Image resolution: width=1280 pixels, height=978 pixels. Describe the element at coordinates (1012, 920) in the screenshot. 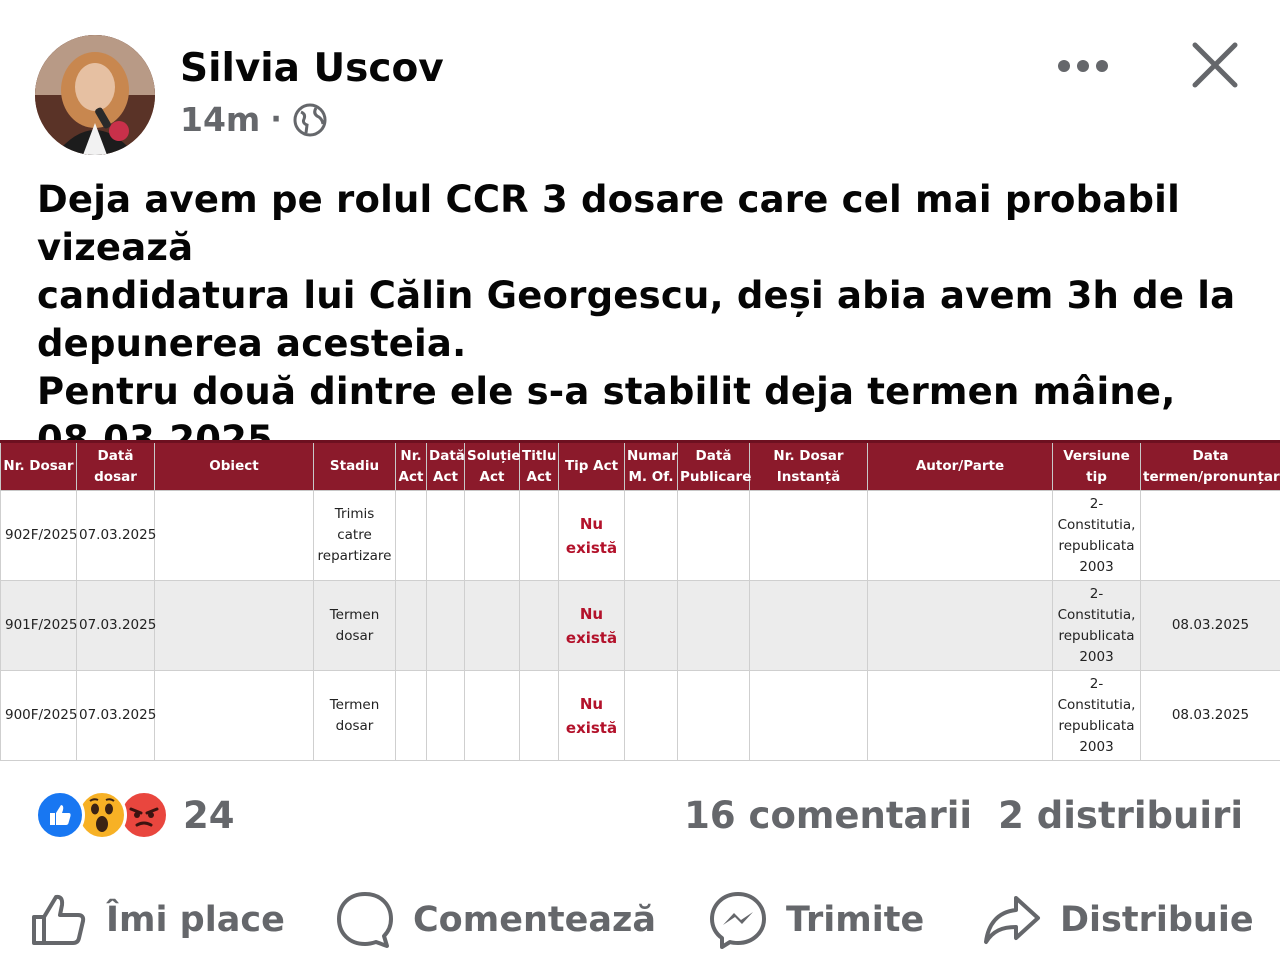

I see `share-icon` at that location.